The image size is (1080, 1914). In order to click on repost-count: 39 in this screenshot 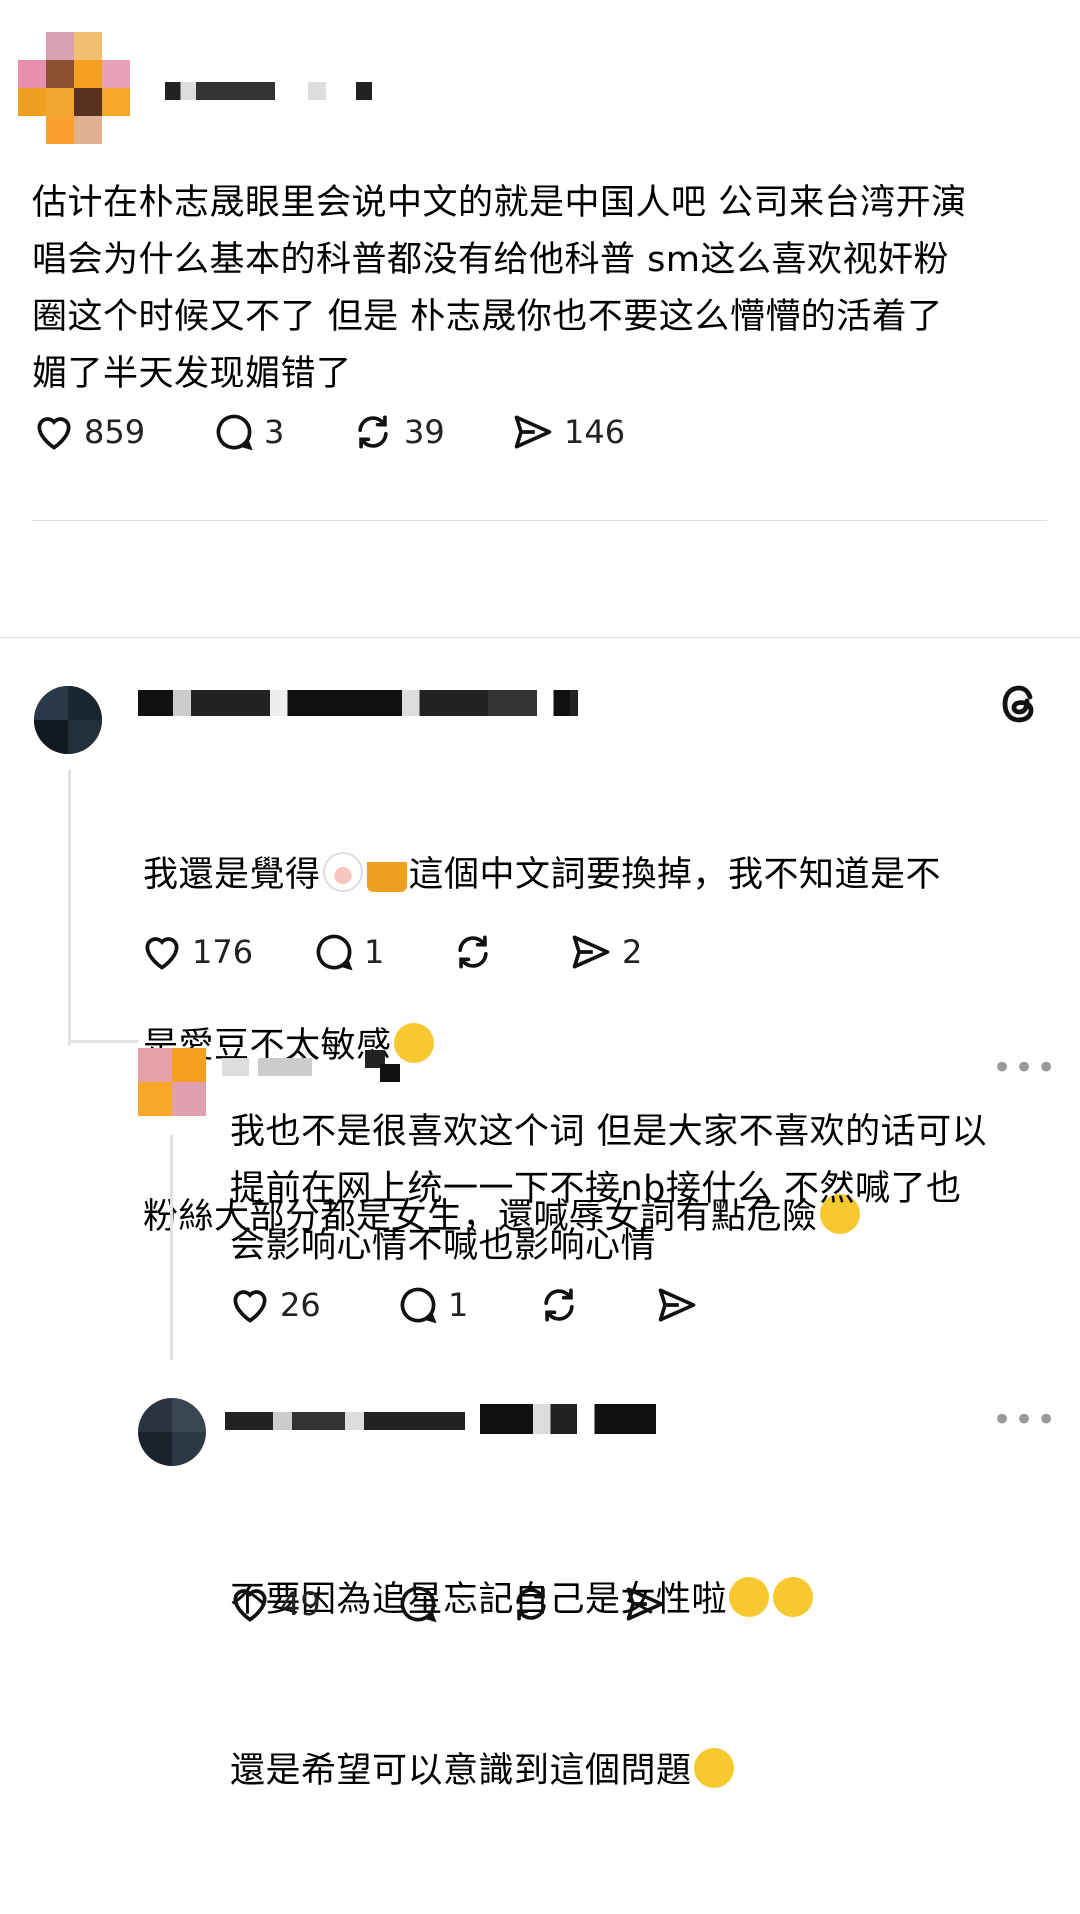, I will do `click(424, 432)`.